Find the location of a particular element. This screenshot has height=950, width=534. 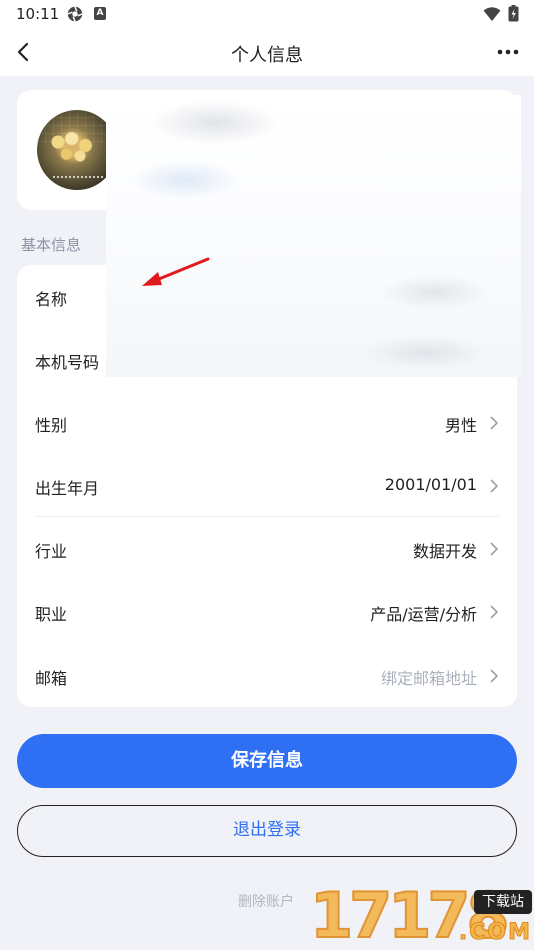

accessibility-badge-icon: A is located at coordinates (100, 13).